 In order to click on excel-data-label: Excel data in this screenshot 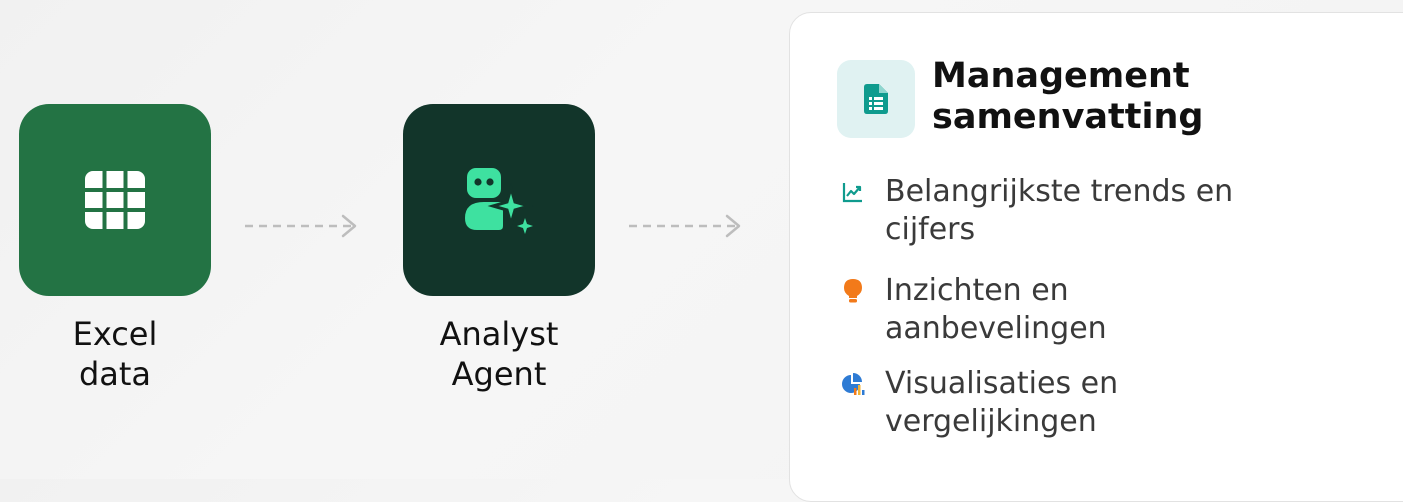, I will do `click(115, 354)`.